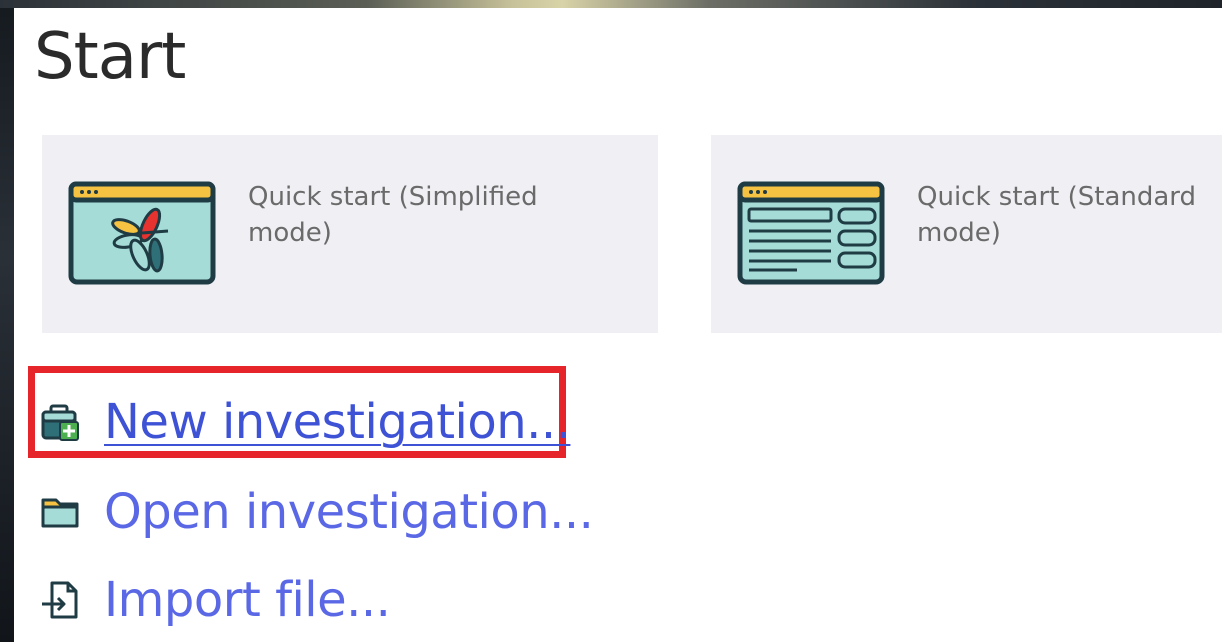 This screenshot has height=642, width=1222. Describe the element at coordinates (60, 513) in the screenshot. I see `folder-icon` at that location.